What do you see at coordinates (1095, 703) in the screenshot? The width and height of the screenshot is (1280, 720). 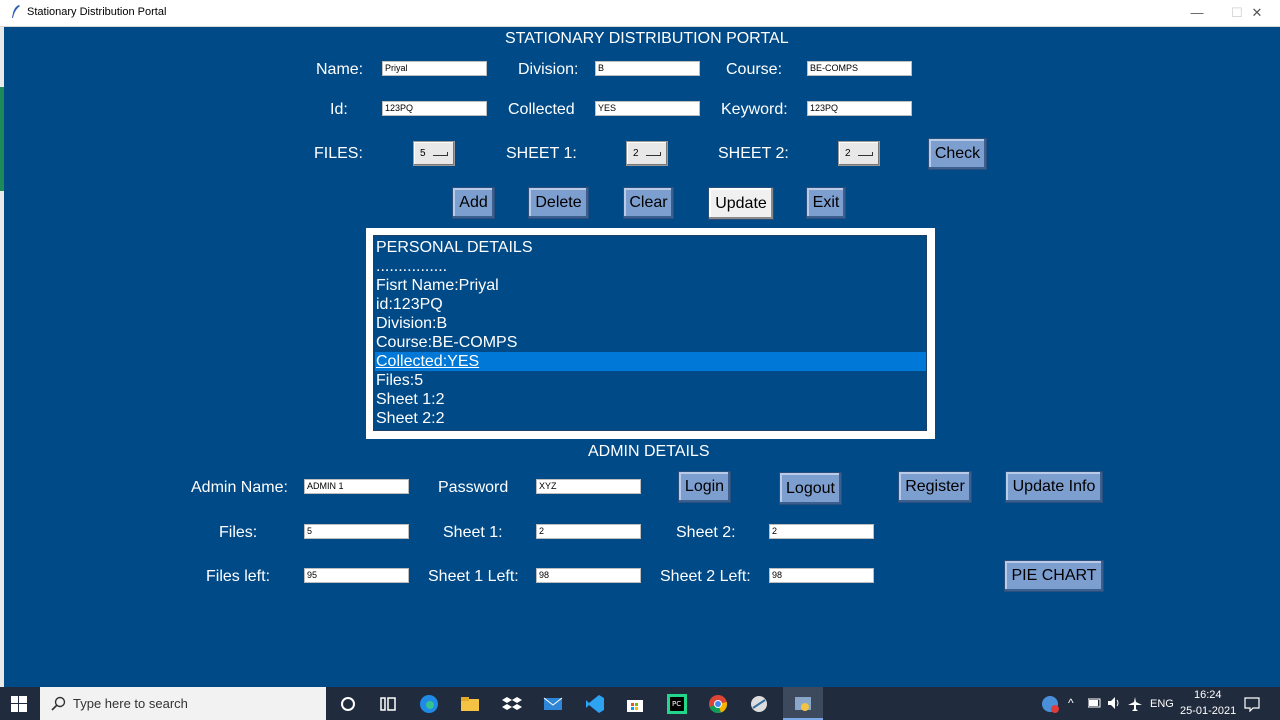 I see `battery-icon` at bounding box center [1095, 703].